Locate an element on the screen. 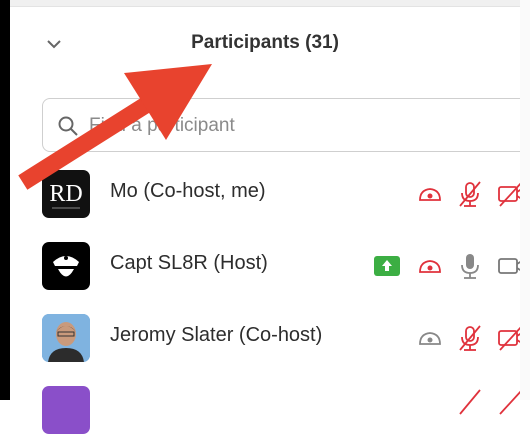 Image resolution: width=530 pixels, height=444 pixels. participant-name: Capt SL8R (Host) is located at coordinates (189, 263).